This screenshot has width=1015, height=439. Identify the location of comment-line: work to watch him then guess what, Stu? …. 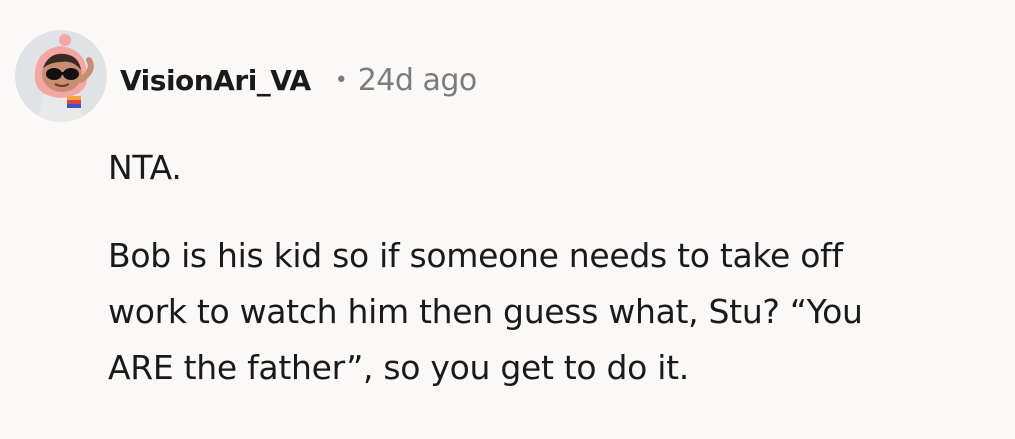
(485, 311).